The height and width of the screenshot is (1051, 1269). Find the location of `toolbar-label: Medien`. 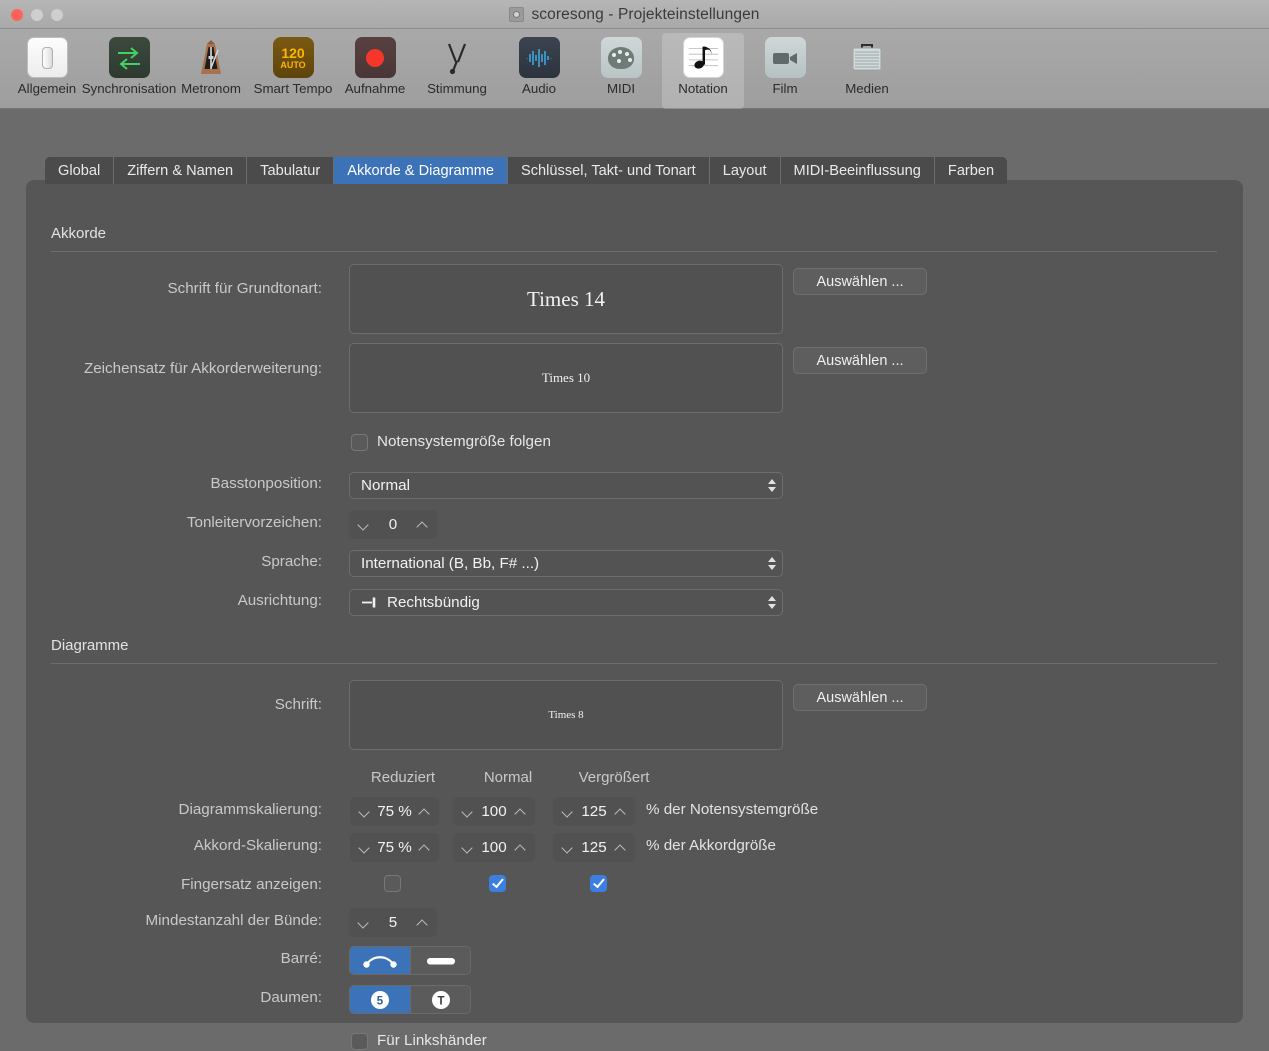

toolbar-label: Medien is located at coordinates (867, 88).